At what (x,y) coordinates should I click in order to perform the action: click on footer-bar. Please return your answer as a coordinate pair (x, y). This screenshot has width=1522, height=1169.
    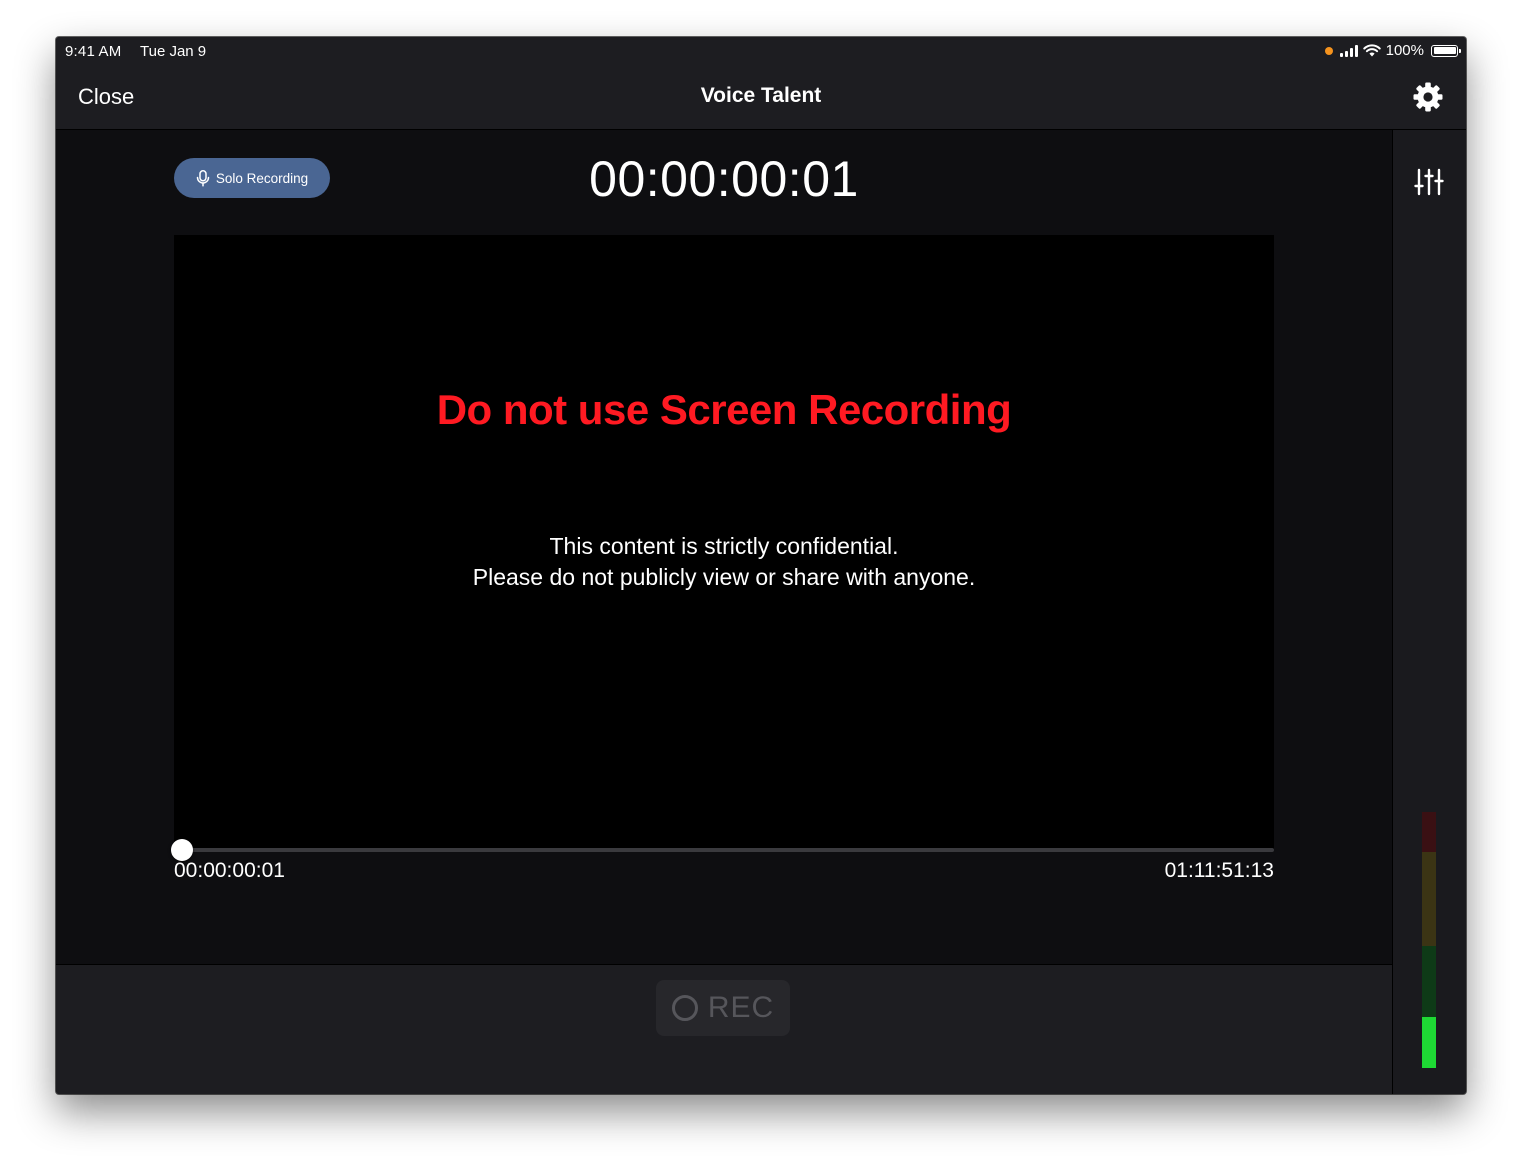
    Looking at the image, I should click on (724, 1071).